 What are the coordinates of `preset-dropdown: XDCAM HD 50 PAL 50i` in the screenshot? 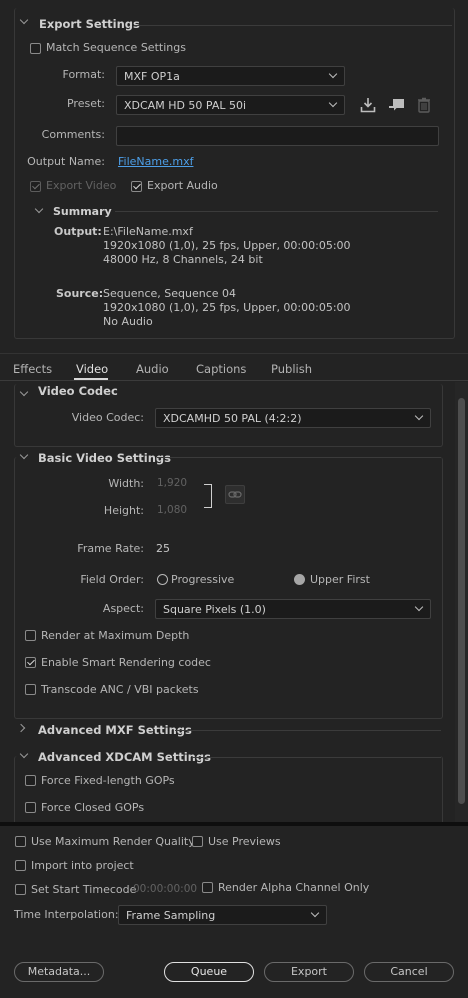 It's located at (230, 105).